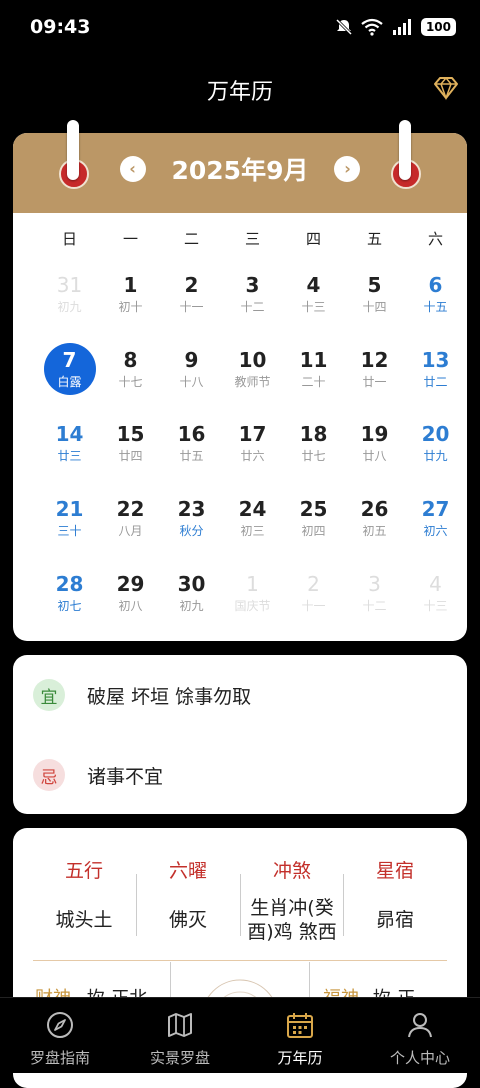  What do you see at coordinates (191, 443) in the screenshot?
I see `day-cell: 16 廿五` at bounding box center [191, 443].